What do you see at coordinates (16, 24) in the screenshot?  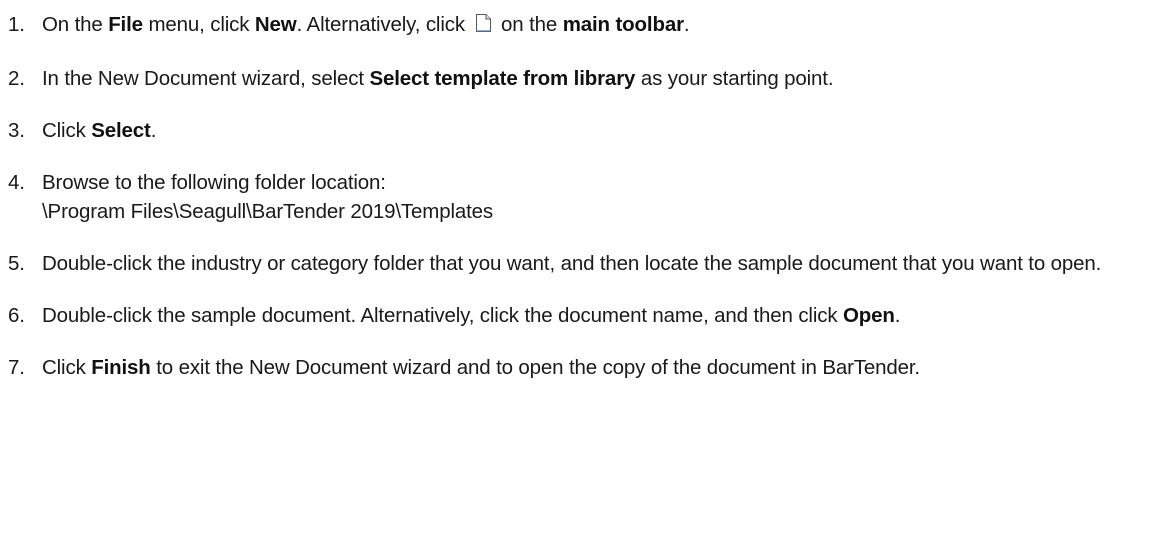 I see `step-number: 1.` at bounding box center [16, 24].